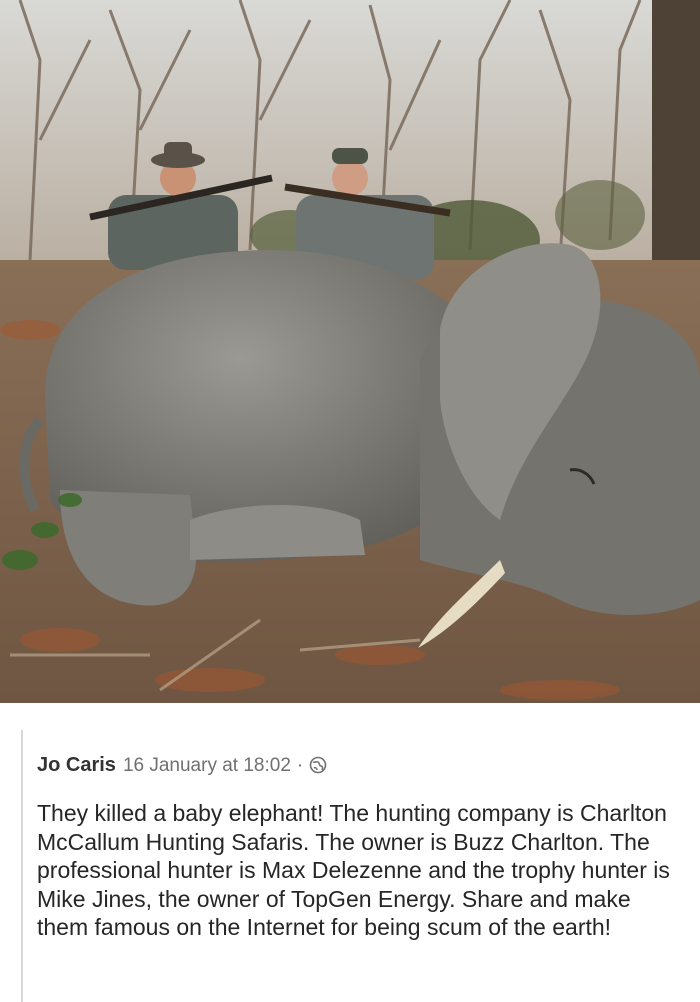 The width and height of the screenshot is (700, 1002). Describe the element at coordinates (318, 765) in the screenshot. I see `globe-icon` at that location.